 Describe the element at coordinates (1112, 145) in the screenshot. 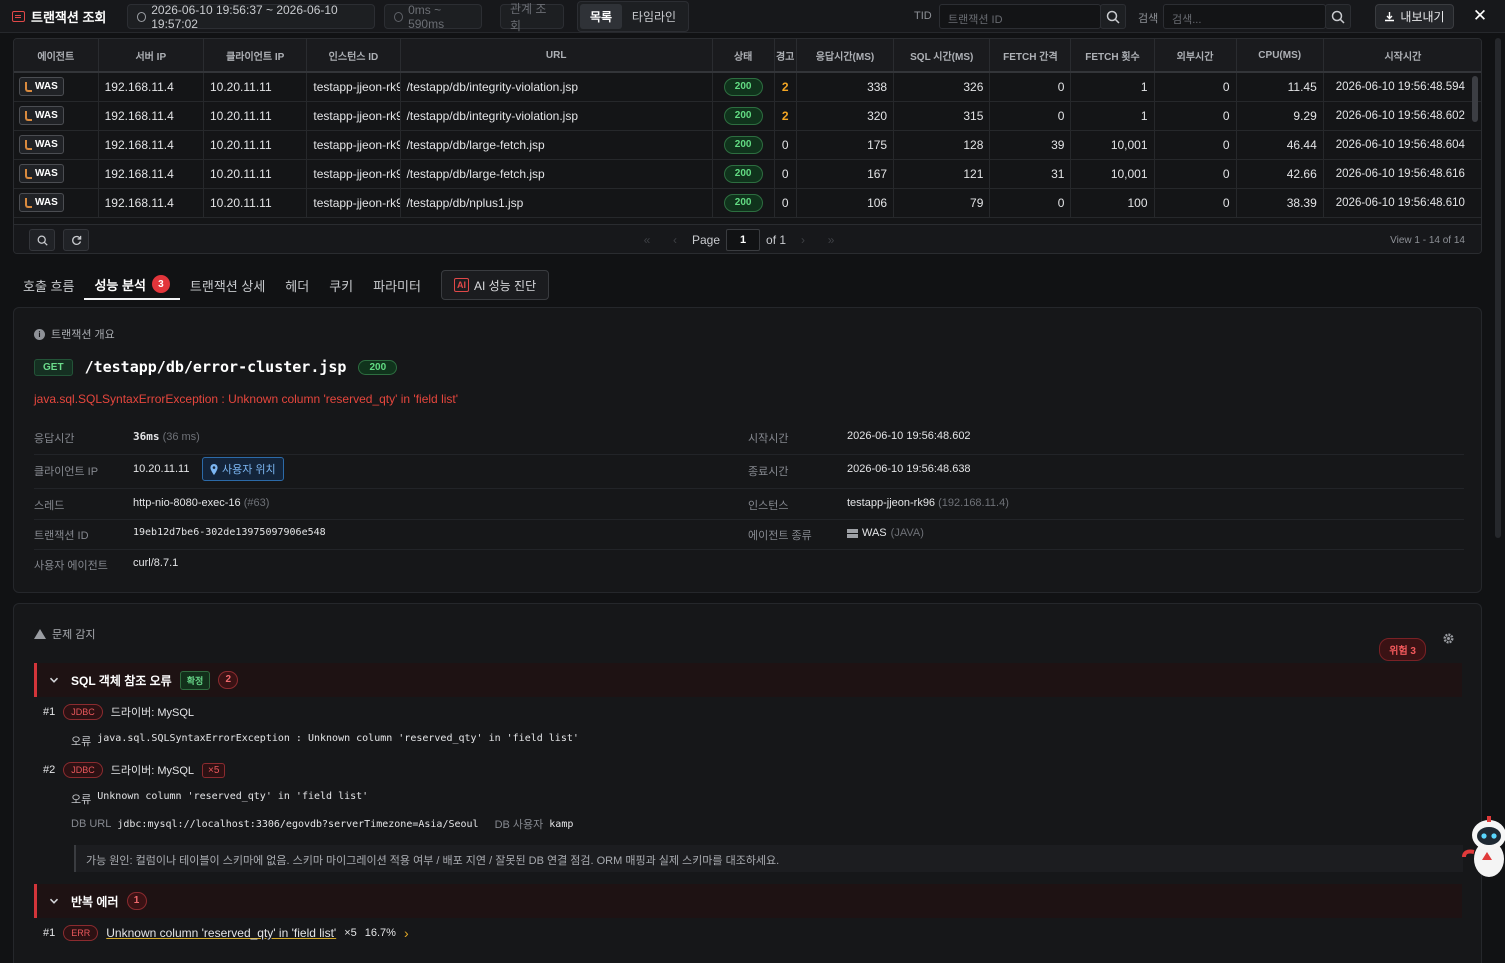

I see `cell-fetch-cnt: 10,001` at that location.